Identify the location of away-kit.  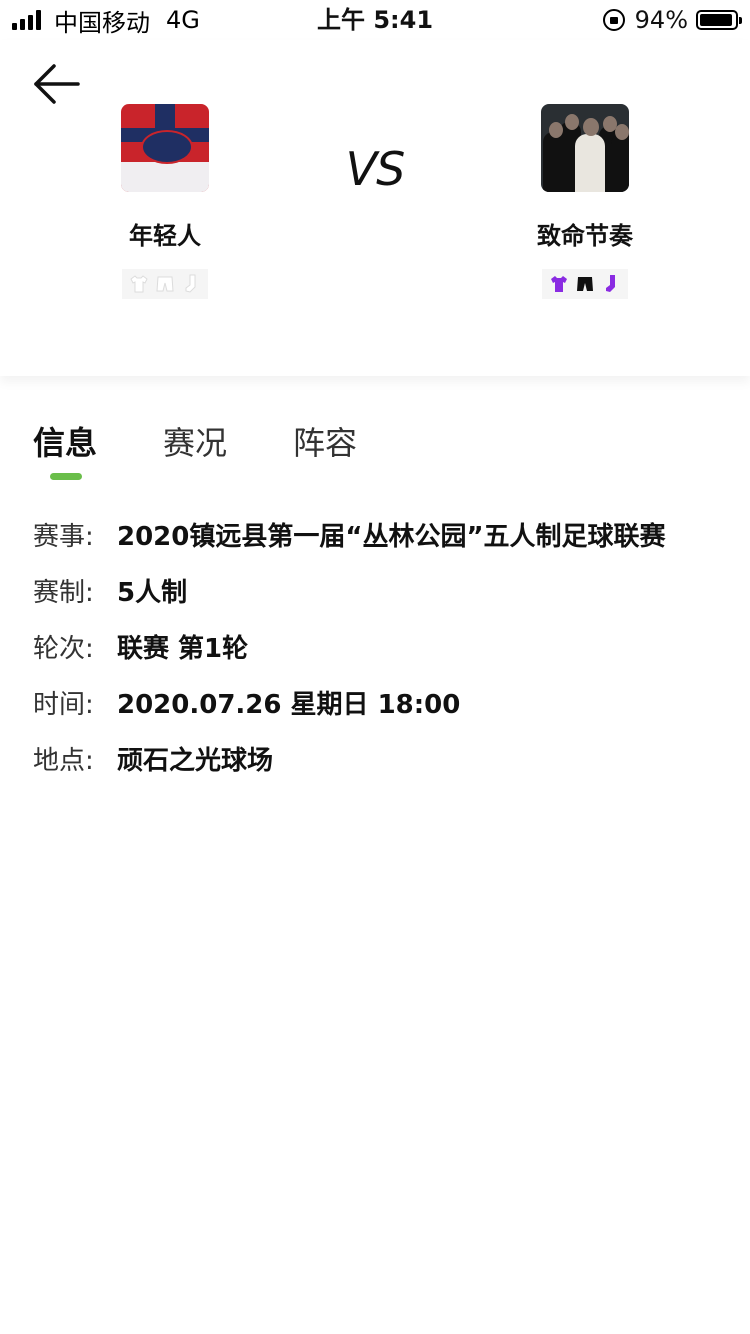
(585, 284).